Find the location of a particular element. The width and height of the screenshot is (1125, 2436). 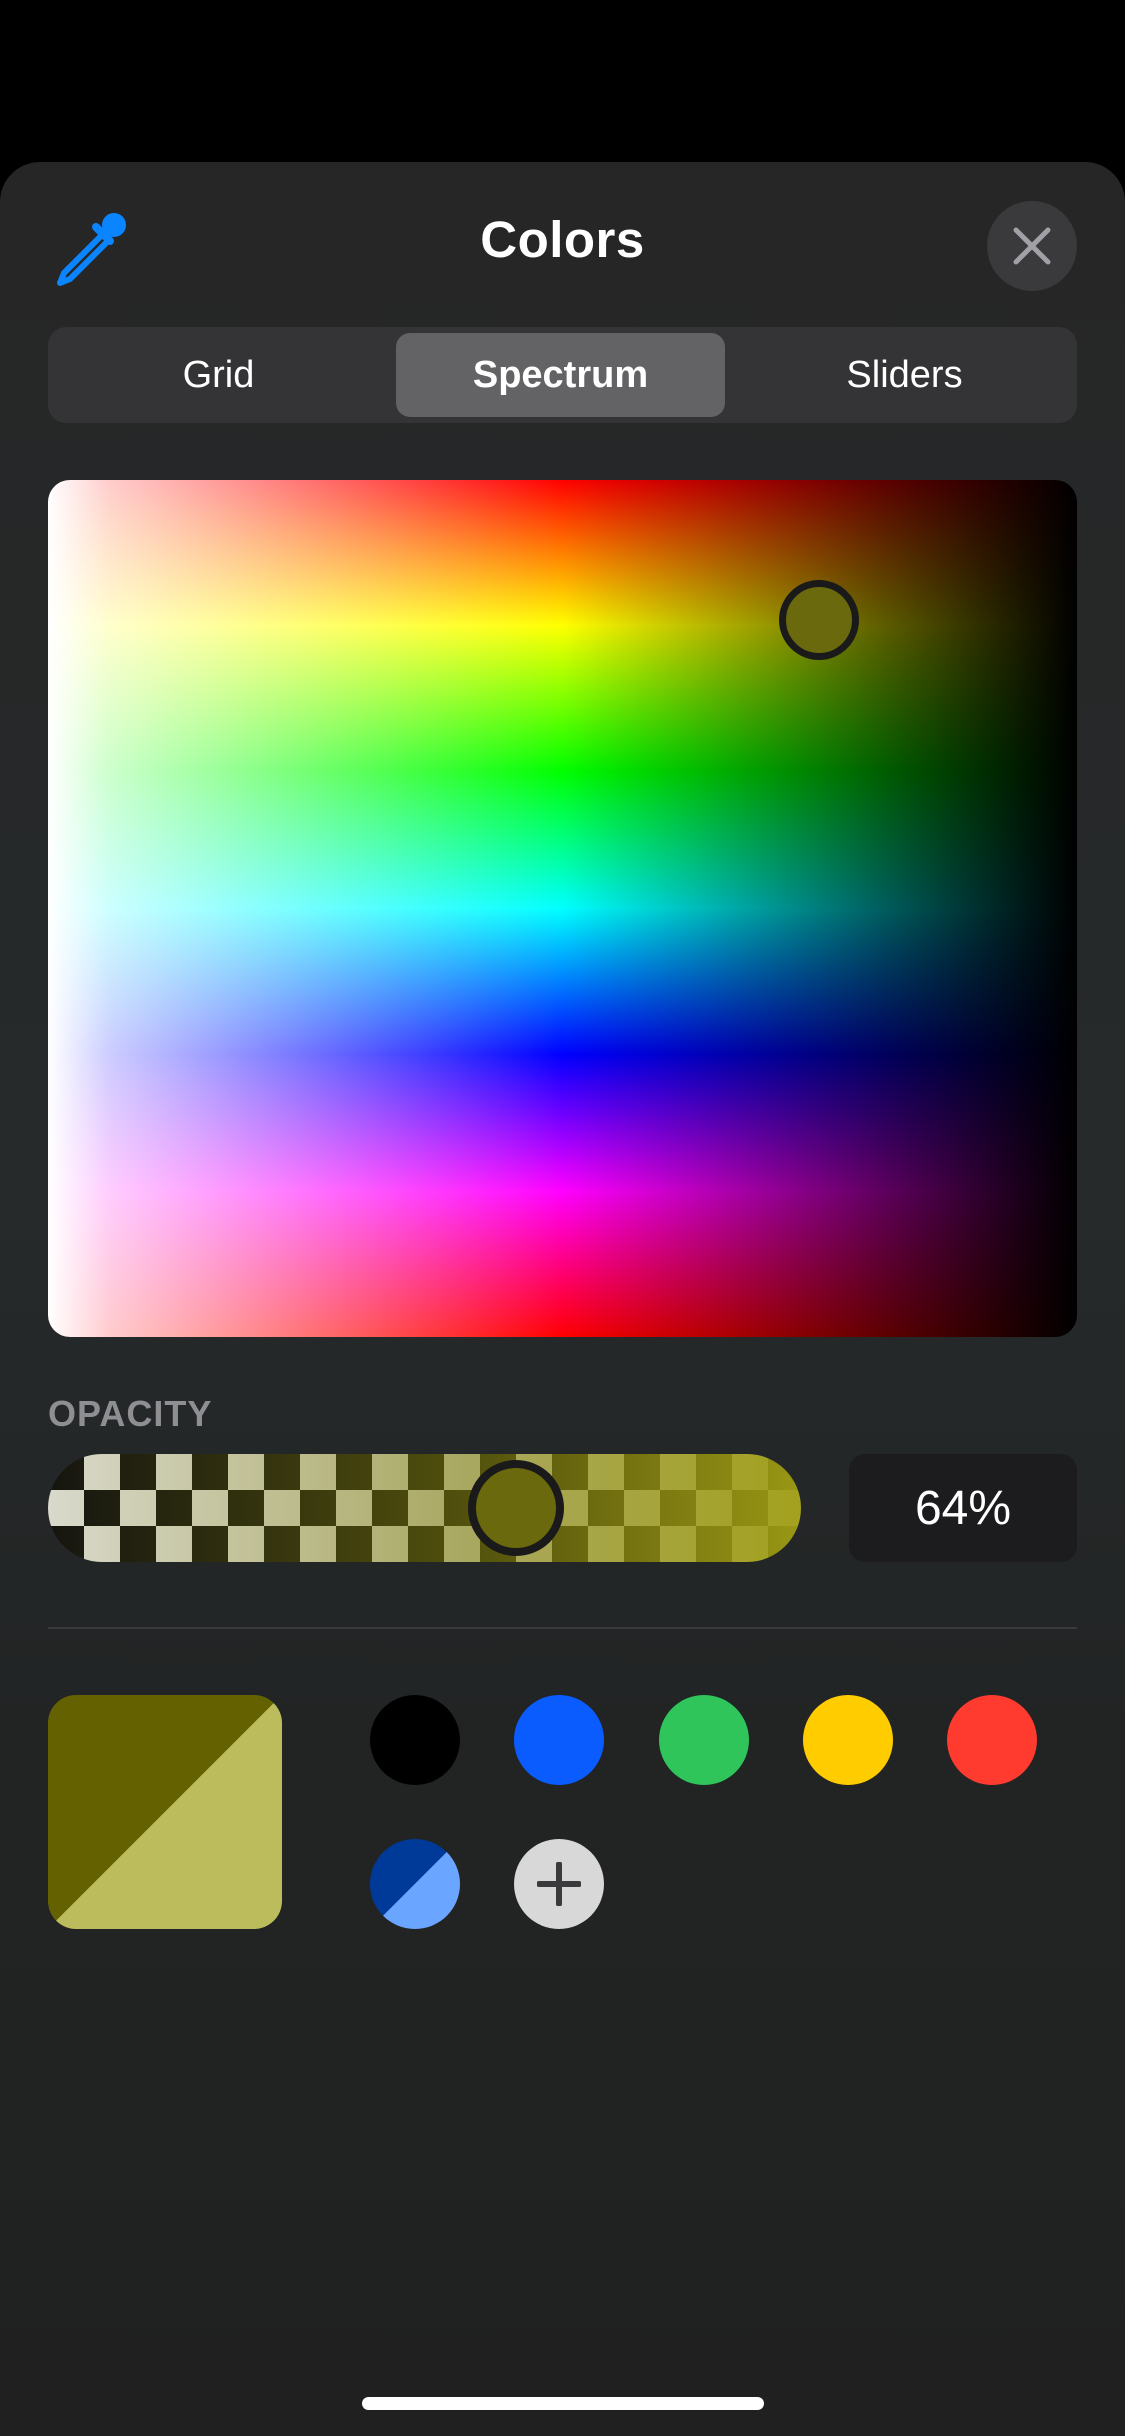

spectrum-picker-handle is located at coordinates (819, 620).